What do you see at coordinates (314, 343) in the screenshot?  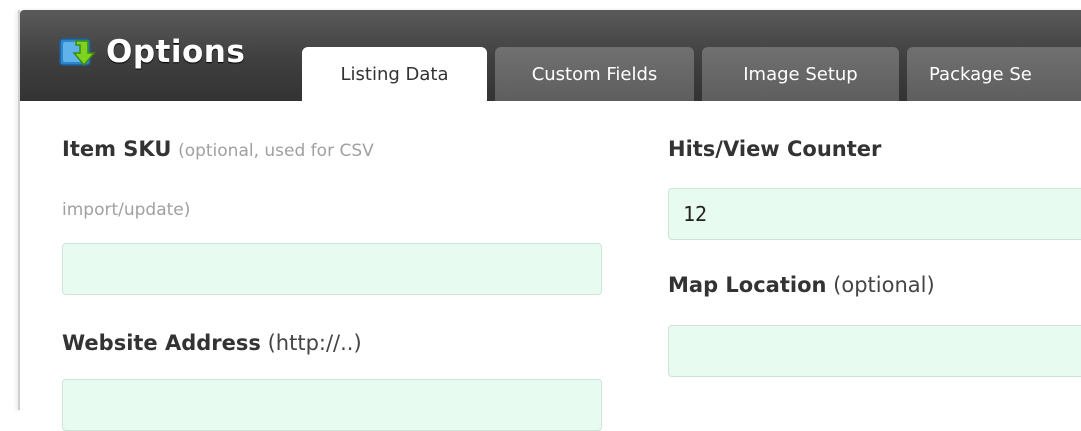 I see `website-hint: (http://..)` at bounding box center [314, 343].